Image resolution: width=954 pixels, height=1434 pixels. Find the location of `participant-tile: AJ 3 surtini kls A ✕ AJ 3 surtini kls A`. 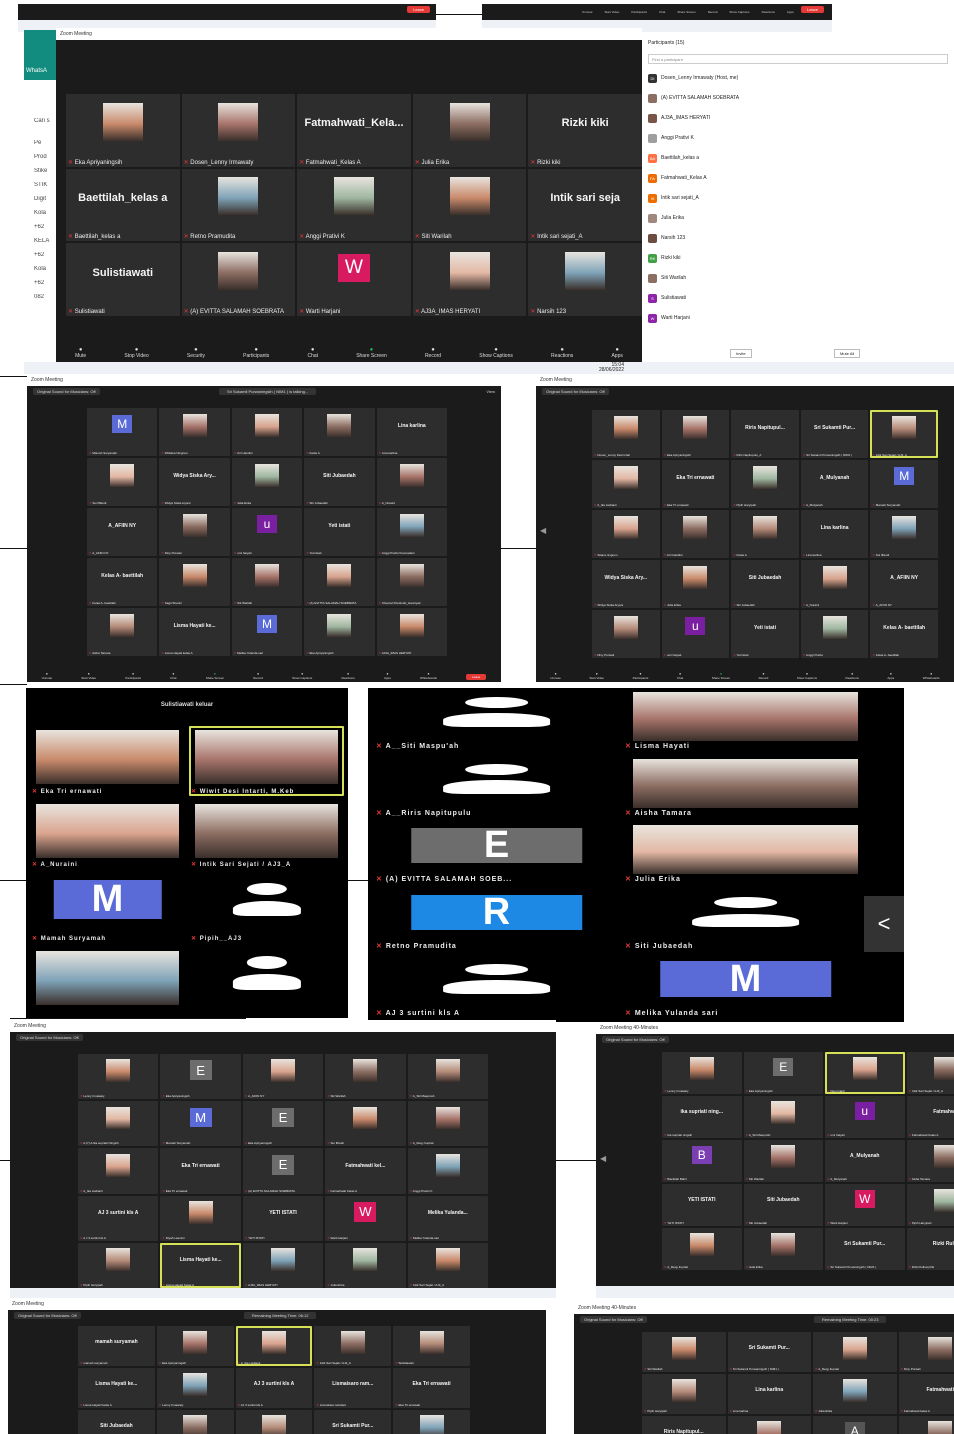

participant-tile: AJ 3 surtini kls A ✕ AJ 3 surtini kls A is located at coordinates (274, 1388).